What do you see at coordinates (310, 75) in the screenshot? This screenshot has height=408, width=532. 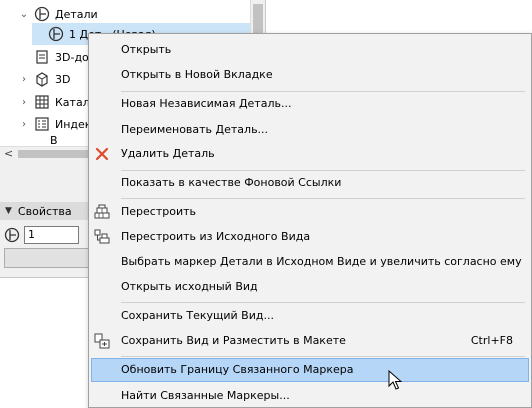 I see `menu-item-open-new-tab: Открыть в Новой Вкладке` at bounding box center [310, 75].